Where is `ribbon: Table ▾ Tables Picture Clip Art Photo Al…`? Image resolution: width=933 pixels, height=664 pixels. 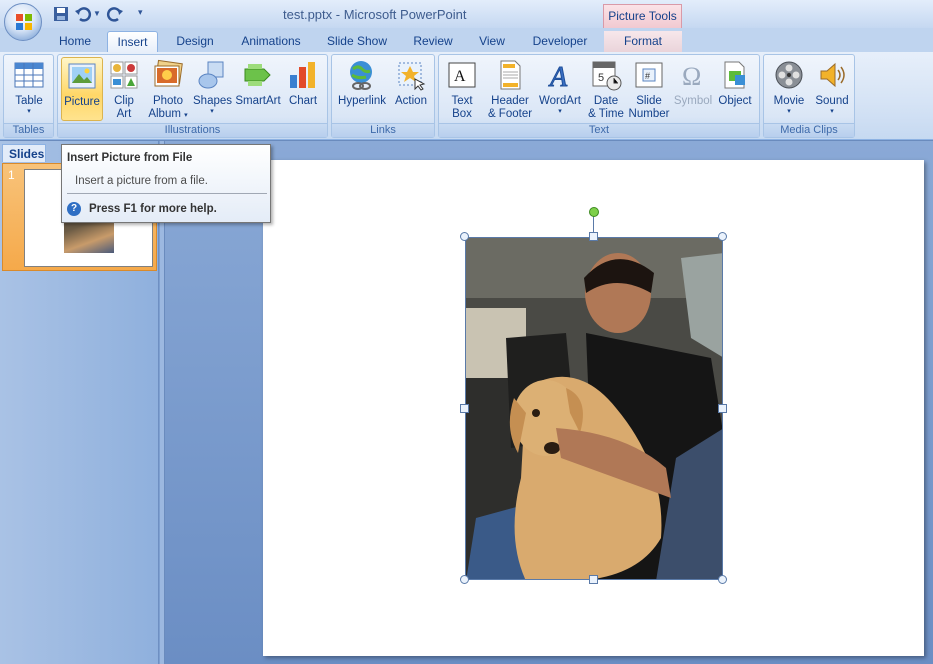 ribbon: Table ▾ Tables Picture Clip Art Photo Al… is located at coordinates (466, 96).